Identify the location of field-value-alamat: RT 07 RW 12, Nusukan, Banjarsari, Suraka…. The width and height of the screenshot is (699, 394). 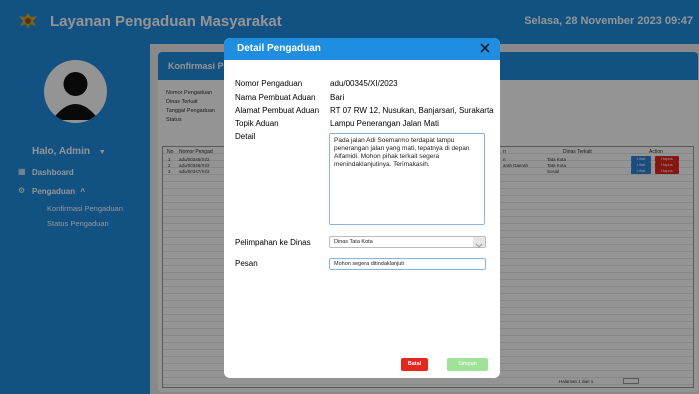
(412, 110).